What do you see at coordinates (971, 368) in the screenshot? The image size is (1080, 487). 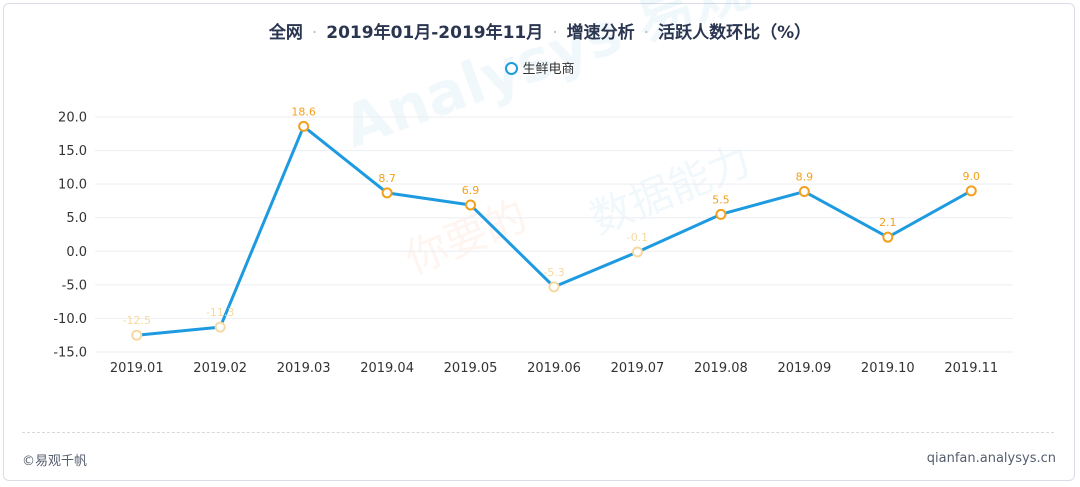 I see `x-tick-label: 2019.11` at bounding box center [971, 368].